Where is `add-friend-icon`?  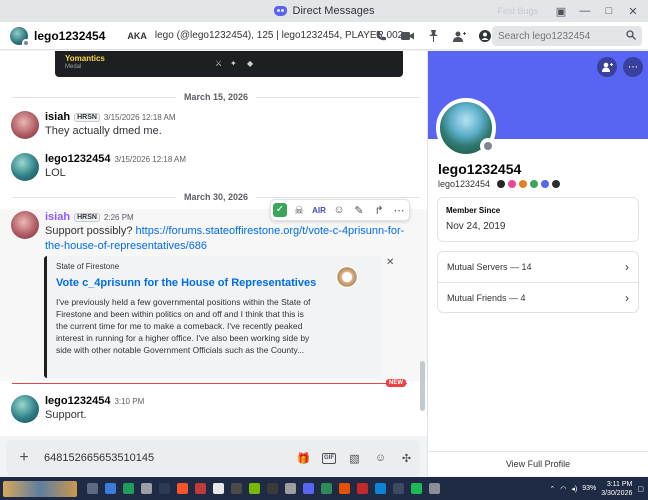 add-friend-icon is located at coordinates (607, 67).